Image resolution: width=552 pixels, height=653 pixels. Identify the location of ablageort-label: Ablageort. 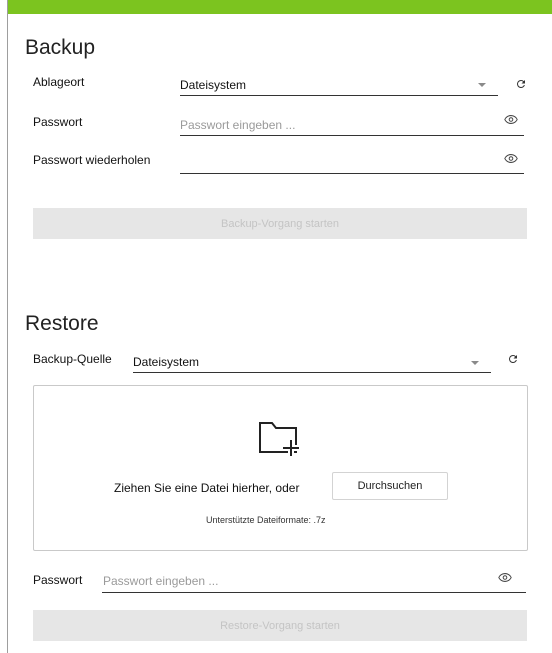
(59, 82).